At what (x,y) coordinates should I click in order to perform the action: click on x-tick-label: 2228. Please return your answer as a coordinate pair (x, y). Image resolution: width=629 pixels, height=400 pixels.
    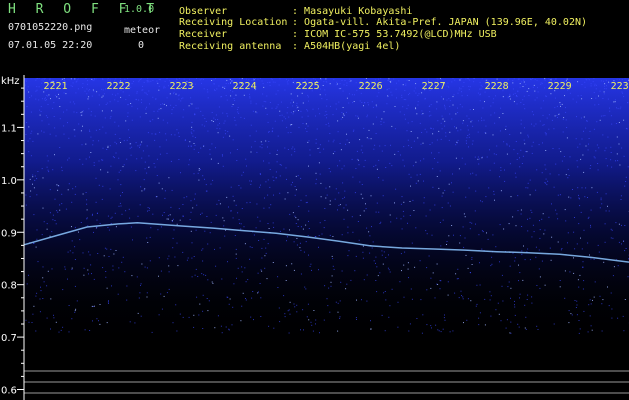
    Looking at the image, I should click on (497, 86).